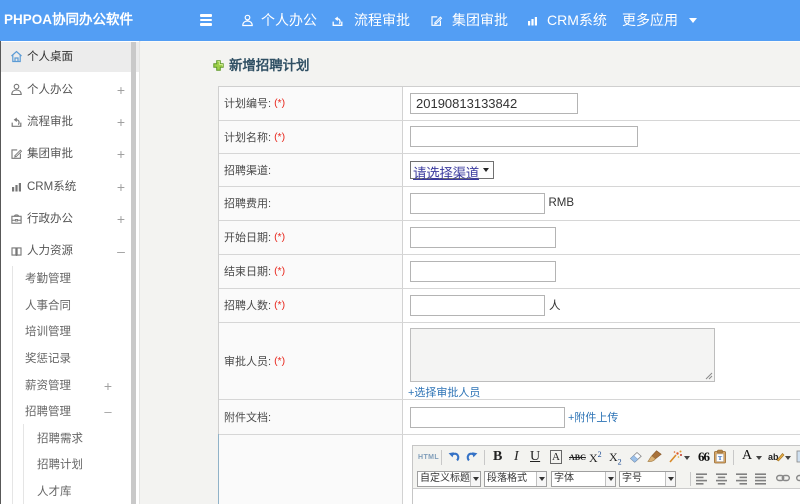 The width and height of the screenshot is (800, 504). What do you see at coordinates (720, 458) in the screenshot?
I see `svg-text: T` at bounding box center [720, 458].